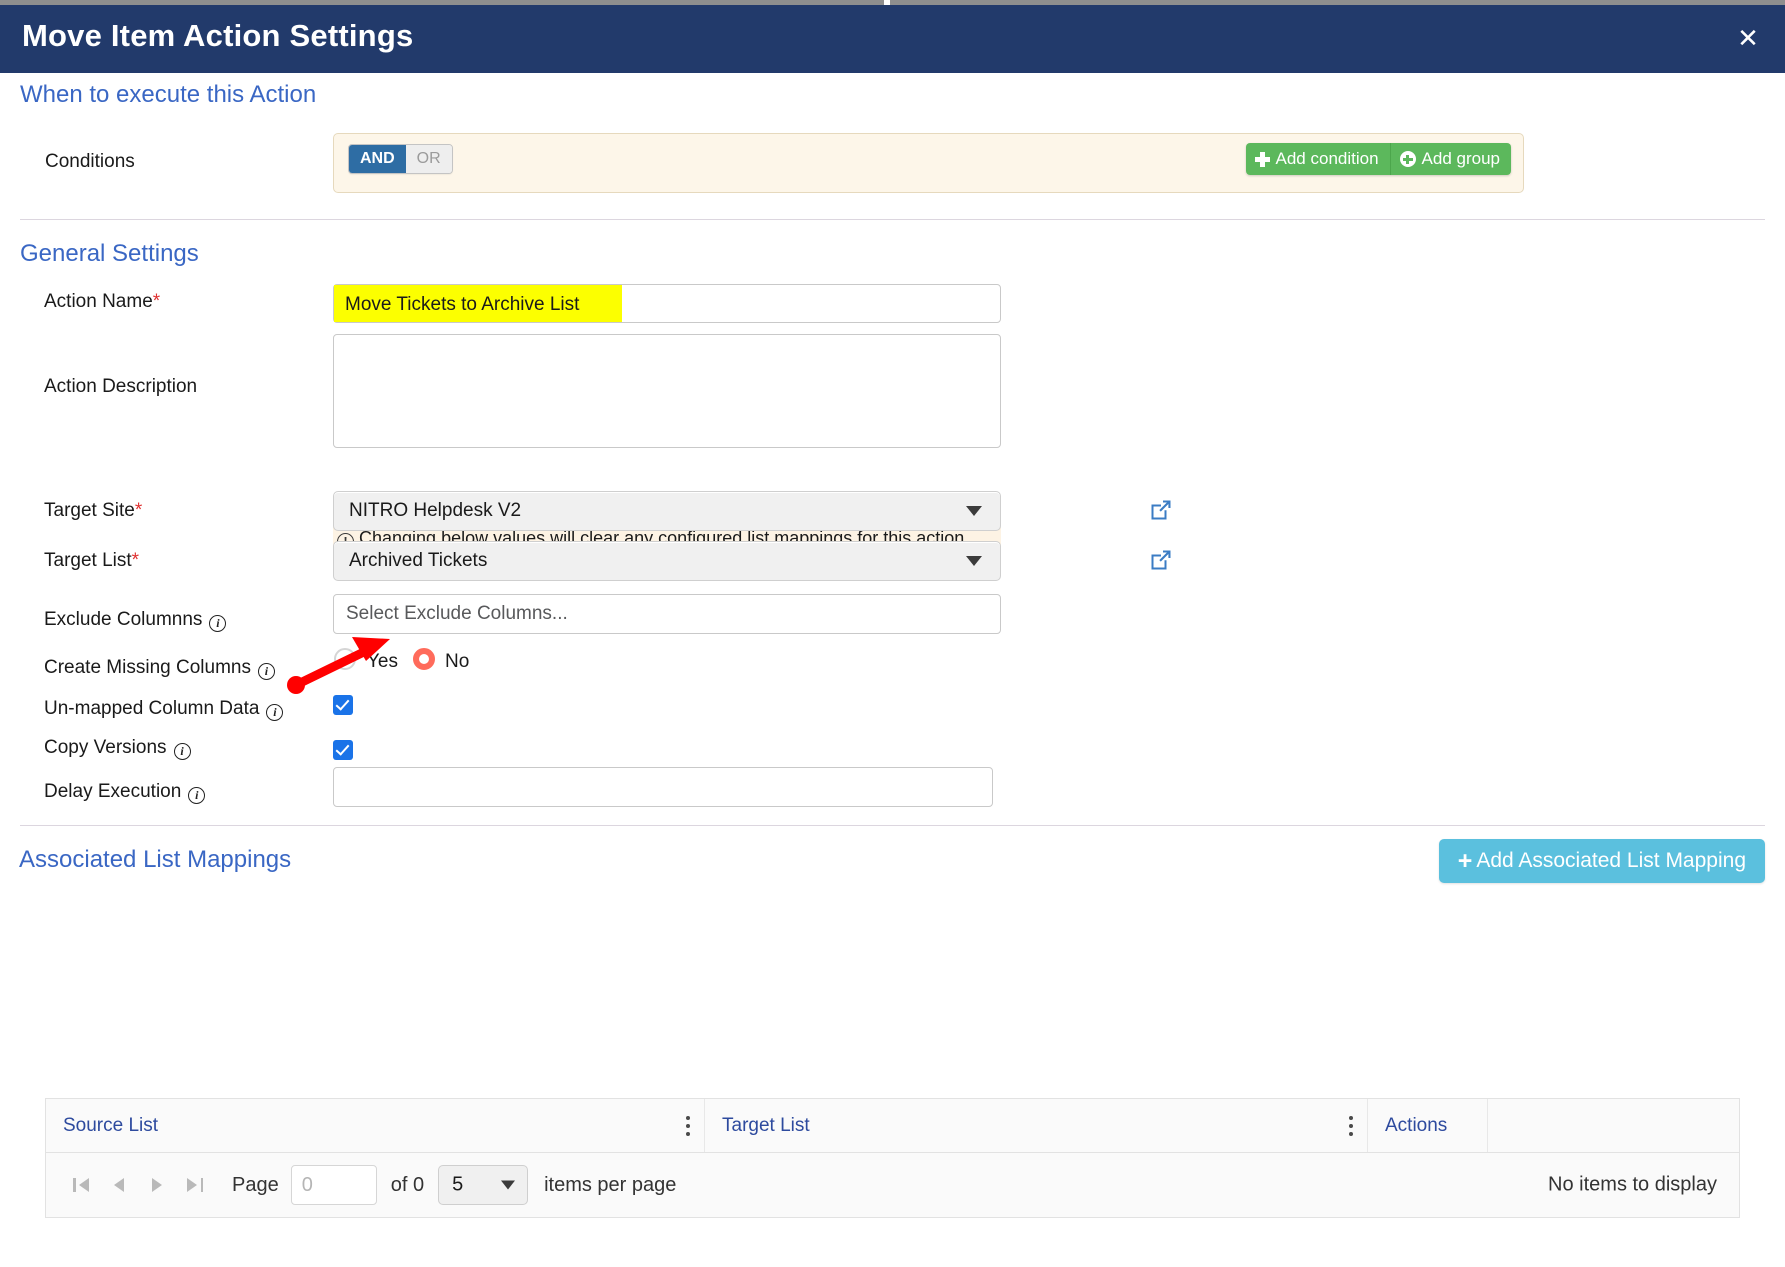 This screenshot has height=1267, width=1785. What do you see at coordinates (766, 1125) in the screenshot?
I see `column-header-target-list-label: Target List` at bounding box center [766, 1125].